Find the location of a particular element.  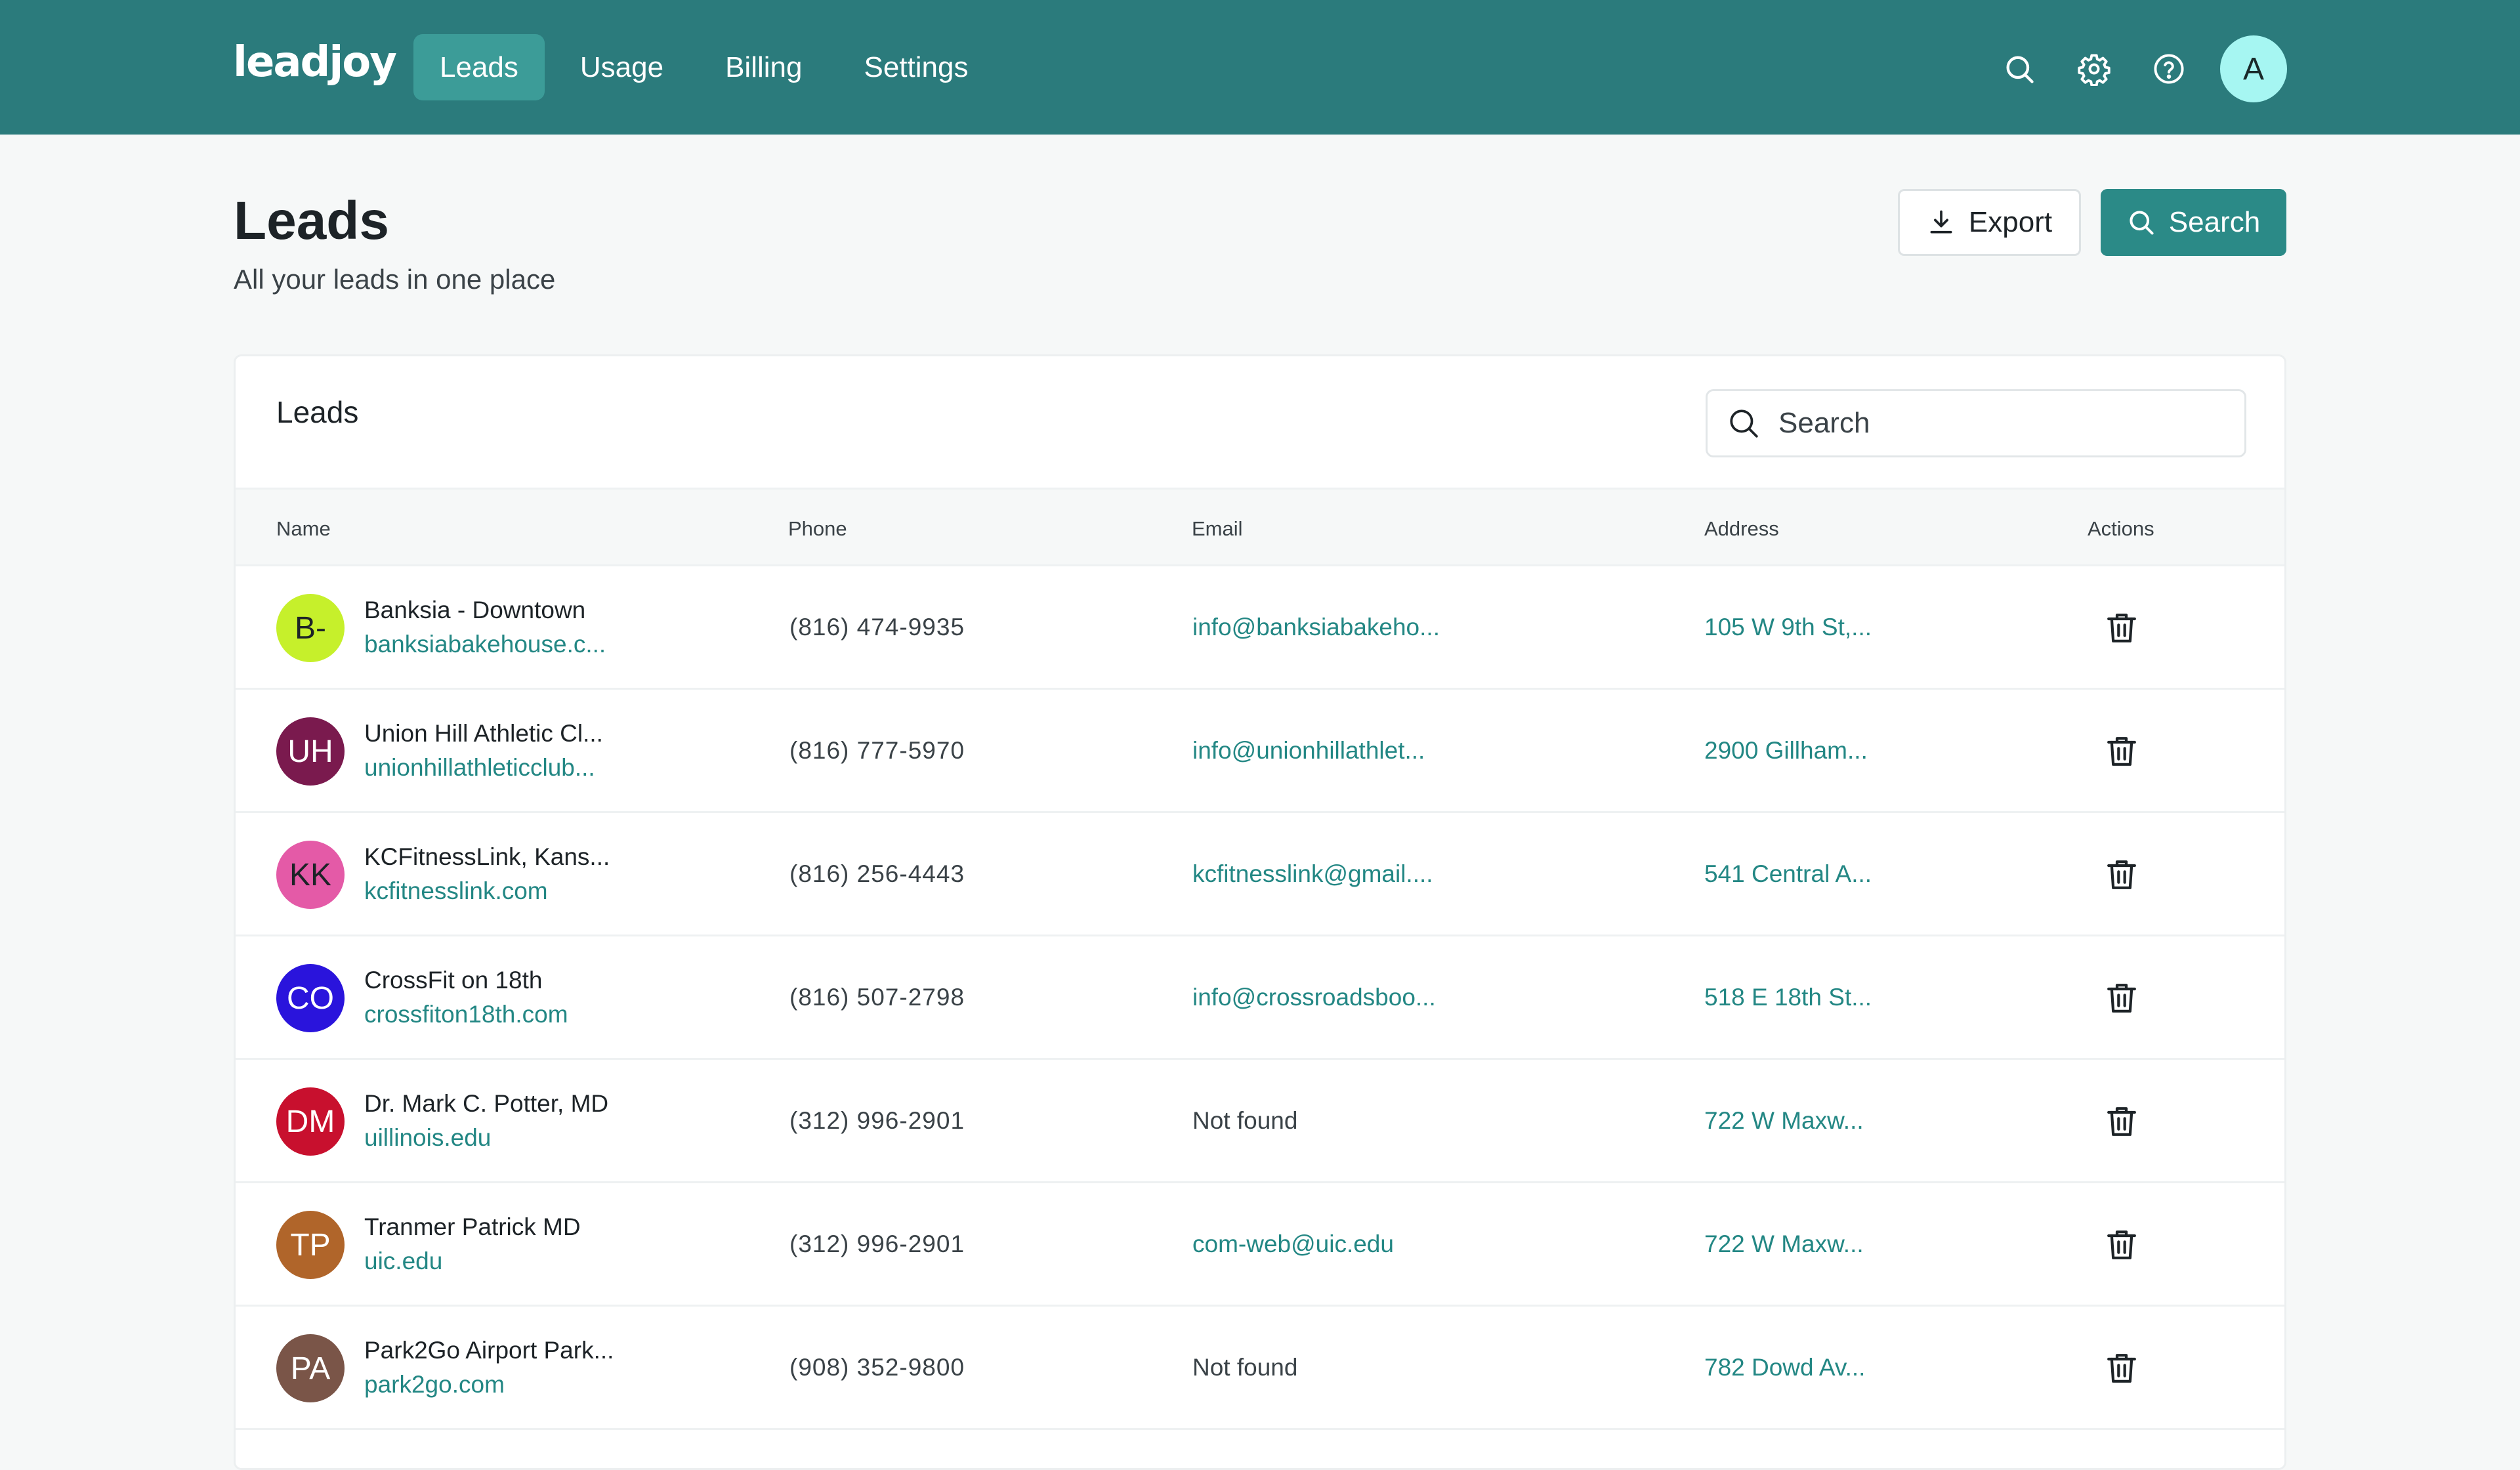

lead-email-link: com-web@uic.edu is located at coordinates (1293, 1244).